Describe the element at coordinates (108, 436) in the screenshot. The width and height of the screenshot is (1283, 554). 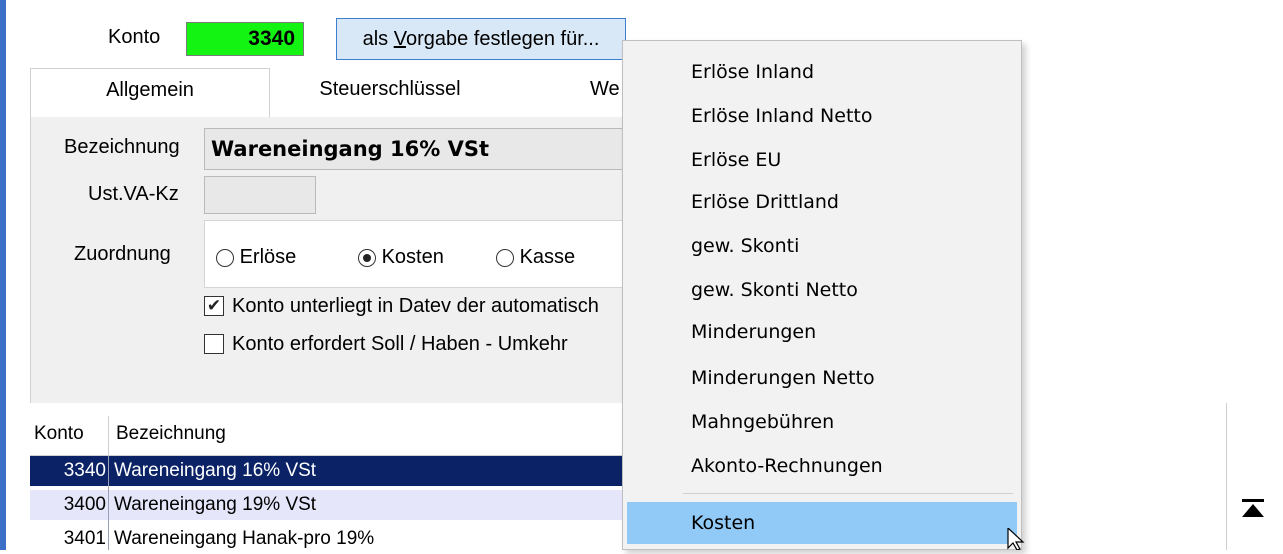
I see `column-header-separator` at that location.